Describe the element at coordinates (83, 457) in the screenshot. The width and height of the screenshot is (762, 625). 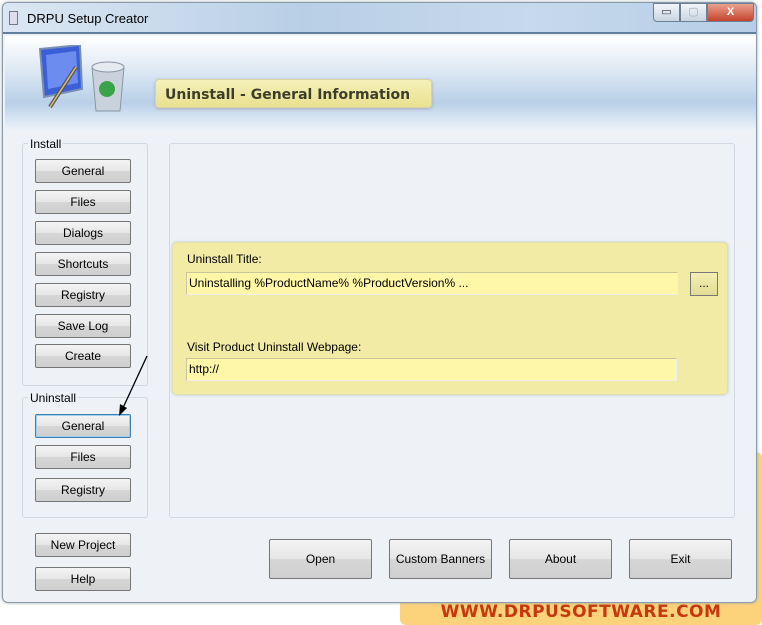
I see `uninstall-files-button: Files` at that location.